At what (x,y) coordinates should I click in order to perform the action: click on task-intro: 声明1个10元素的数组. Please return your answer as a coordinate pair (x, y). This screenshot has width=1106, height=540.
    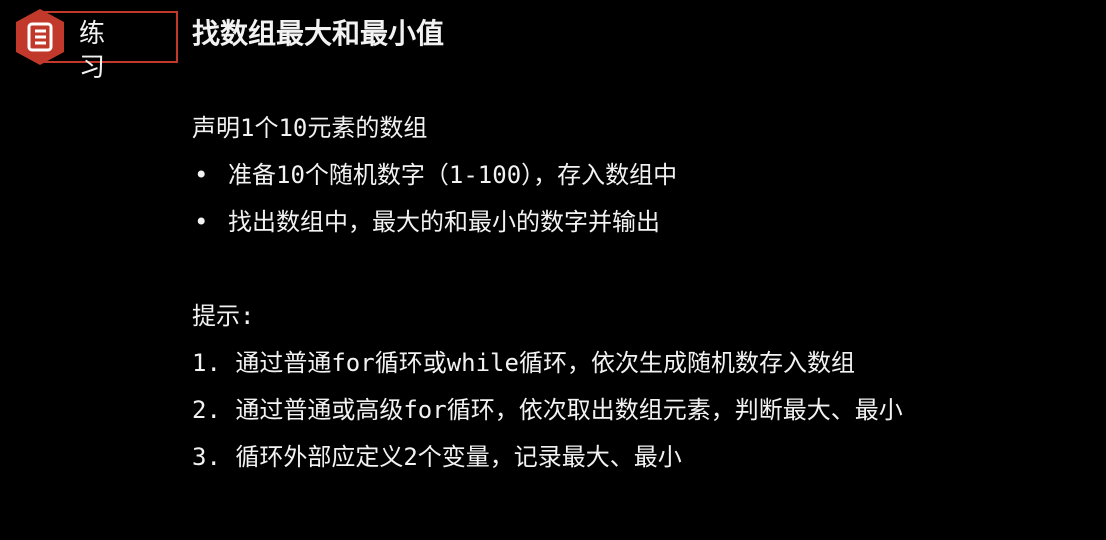
    Looking at the image, I should click on (310, 128).